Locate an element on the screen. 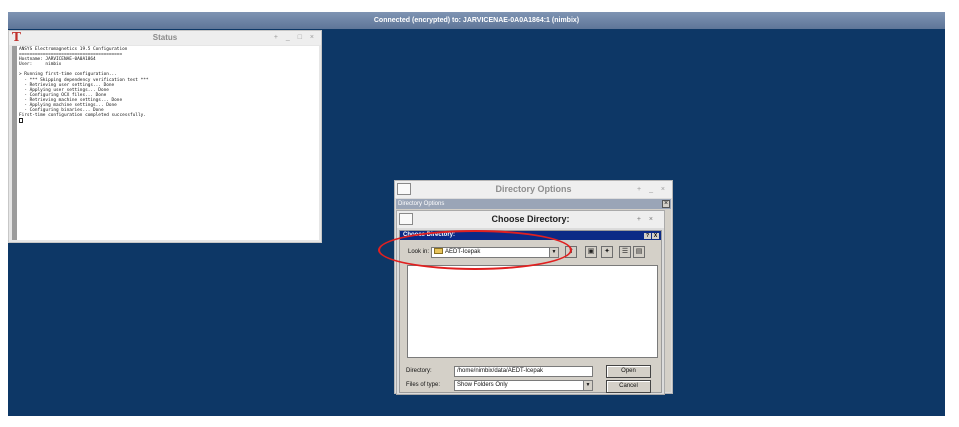 The height and width of the screenshot is (427, 959). directory-options-title: Directory Options is located at coordinates (533, 189).